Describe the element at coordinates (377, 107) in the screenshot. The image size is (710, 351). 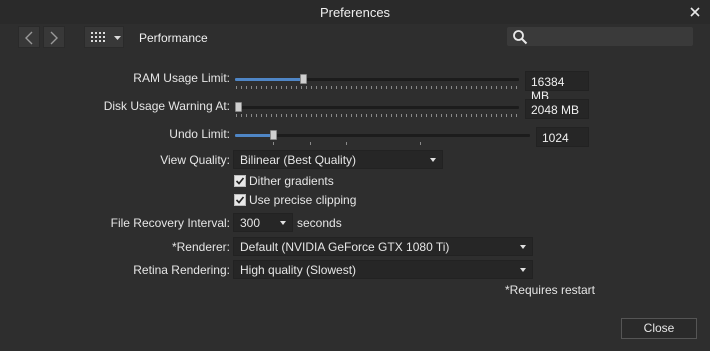
I see `disk-warning-slider` at that location.